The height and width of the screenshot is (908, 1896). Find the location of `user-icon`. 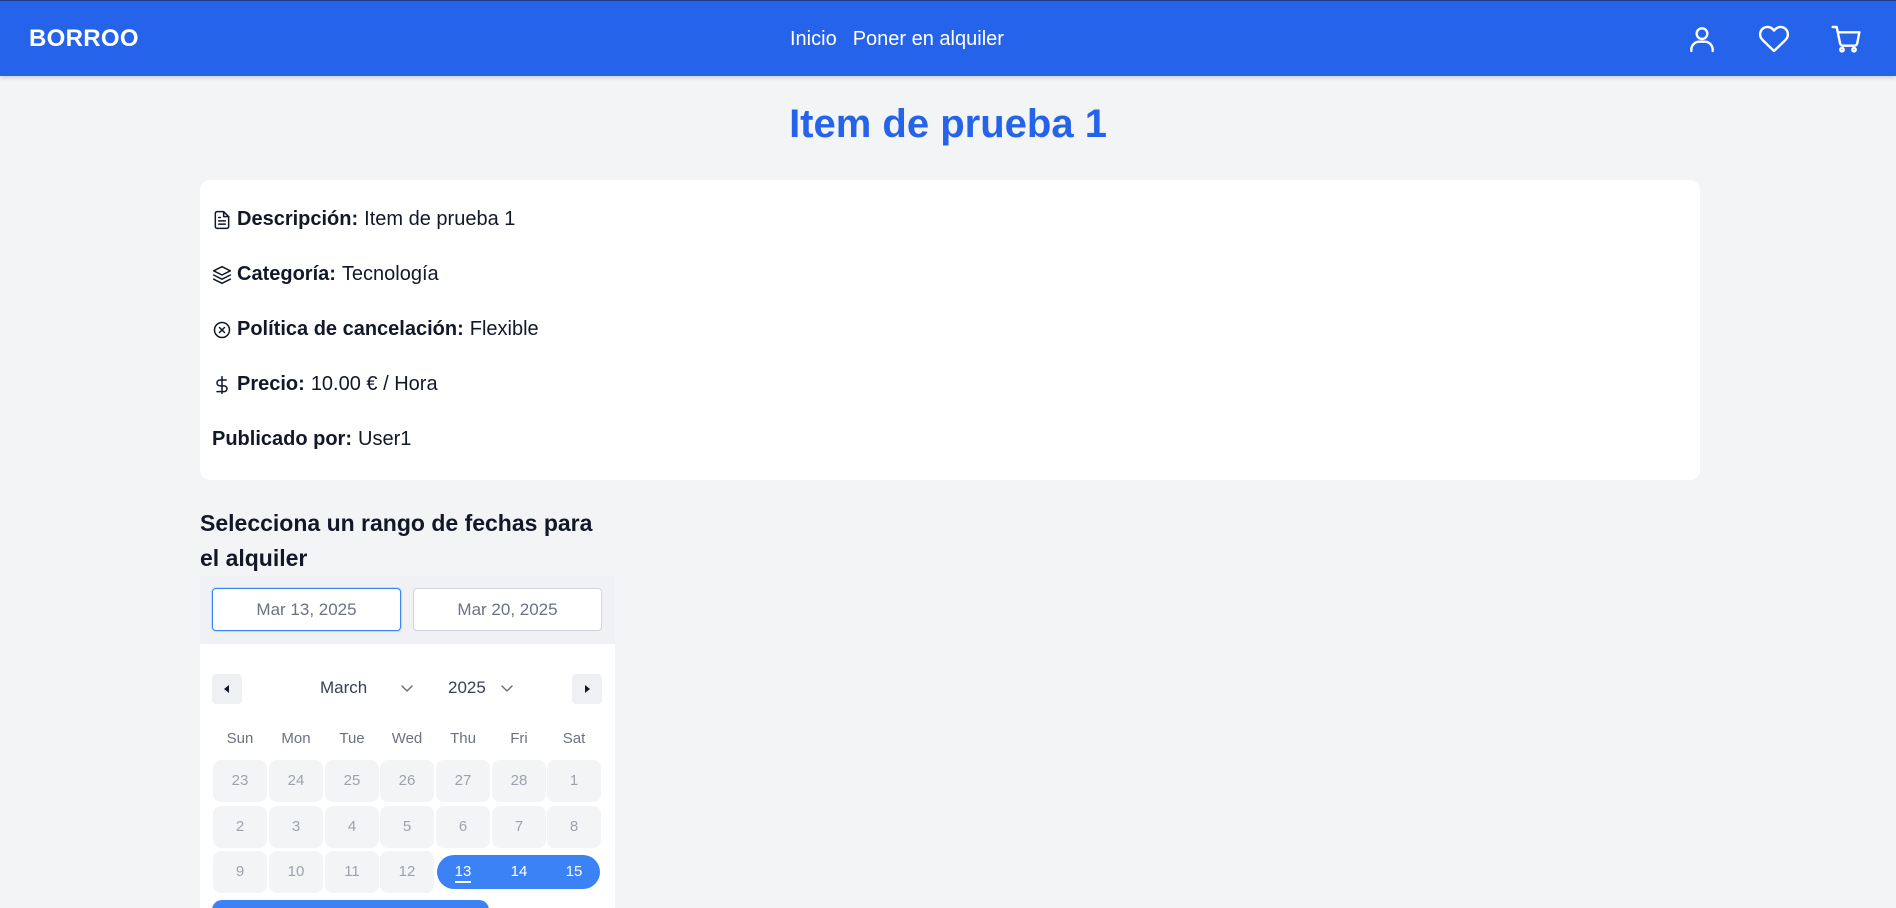

user-icon is located at coordinates (1702, 39).